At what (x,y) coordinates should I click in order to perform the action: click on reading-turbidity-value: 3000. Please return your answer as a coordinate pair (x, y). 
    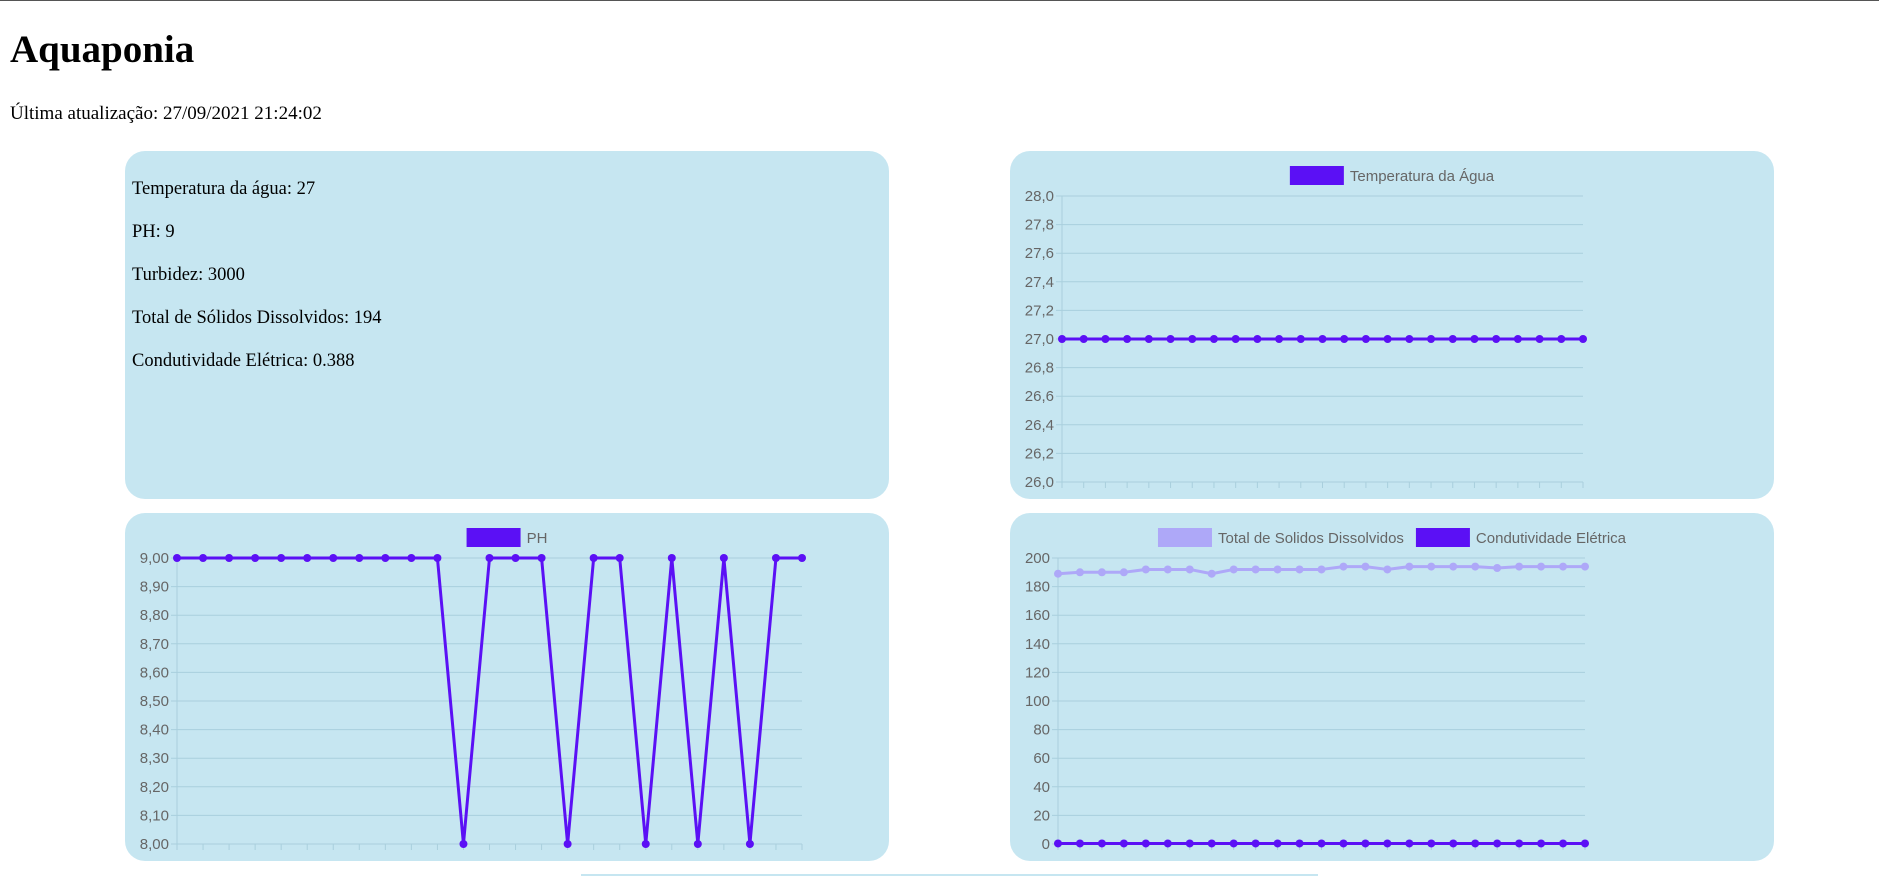
    Looking at the image, I should click on (226, 275).